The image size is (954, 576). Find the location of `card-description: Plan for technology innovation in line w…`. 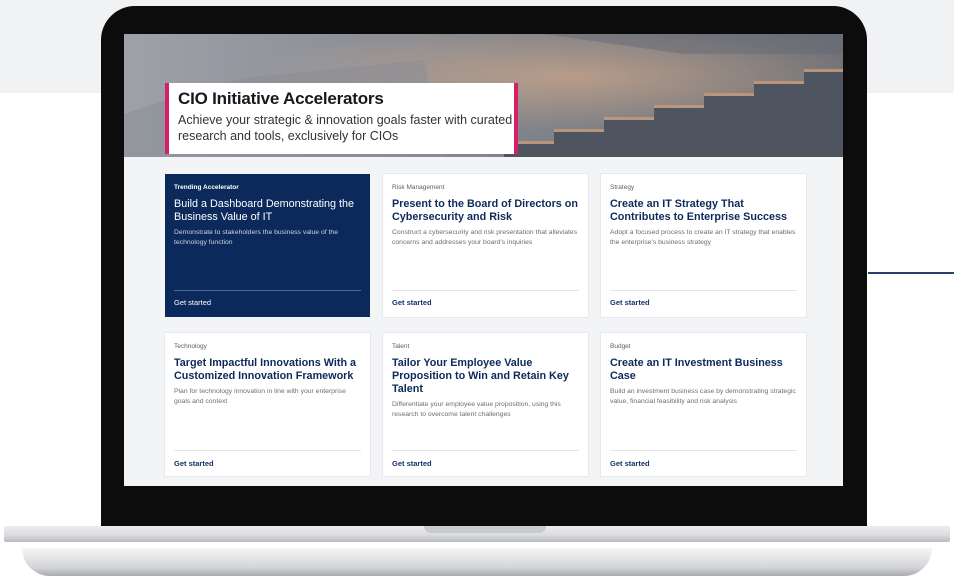

card-description: Plan for technology innovation in line w… is located at coordinates (260, 396).